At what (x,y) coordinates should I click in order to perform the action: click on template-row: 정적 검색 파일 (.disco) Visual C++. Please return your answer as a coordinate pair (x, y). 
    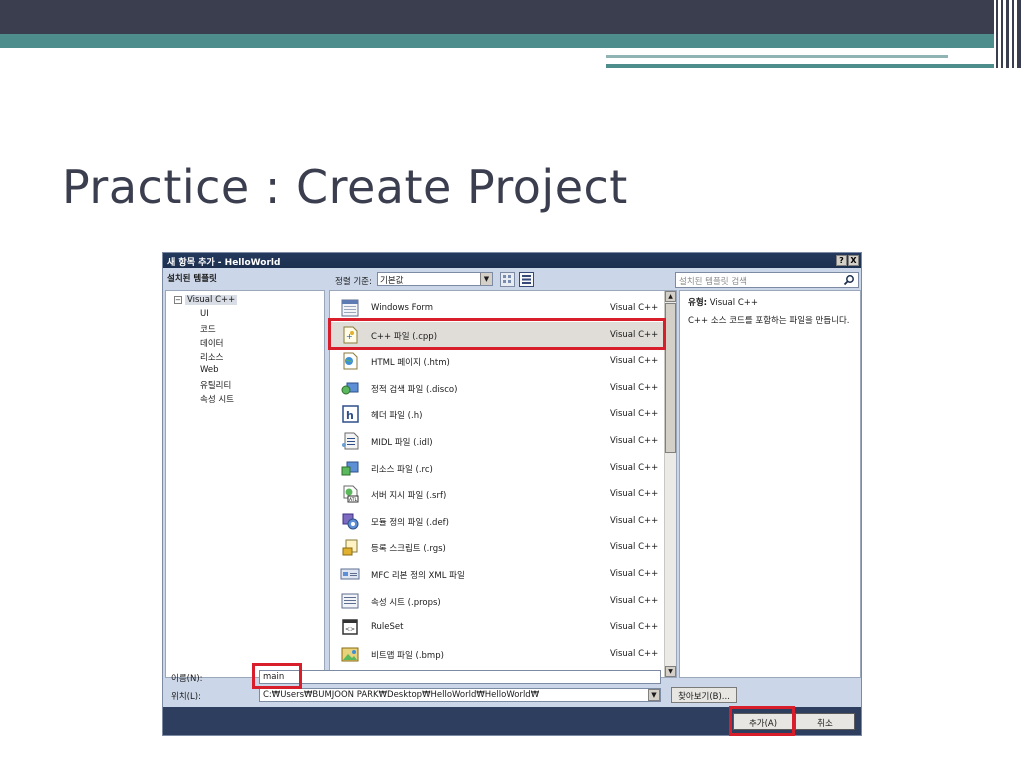
    Looking at the image, I should click on (497, 388).